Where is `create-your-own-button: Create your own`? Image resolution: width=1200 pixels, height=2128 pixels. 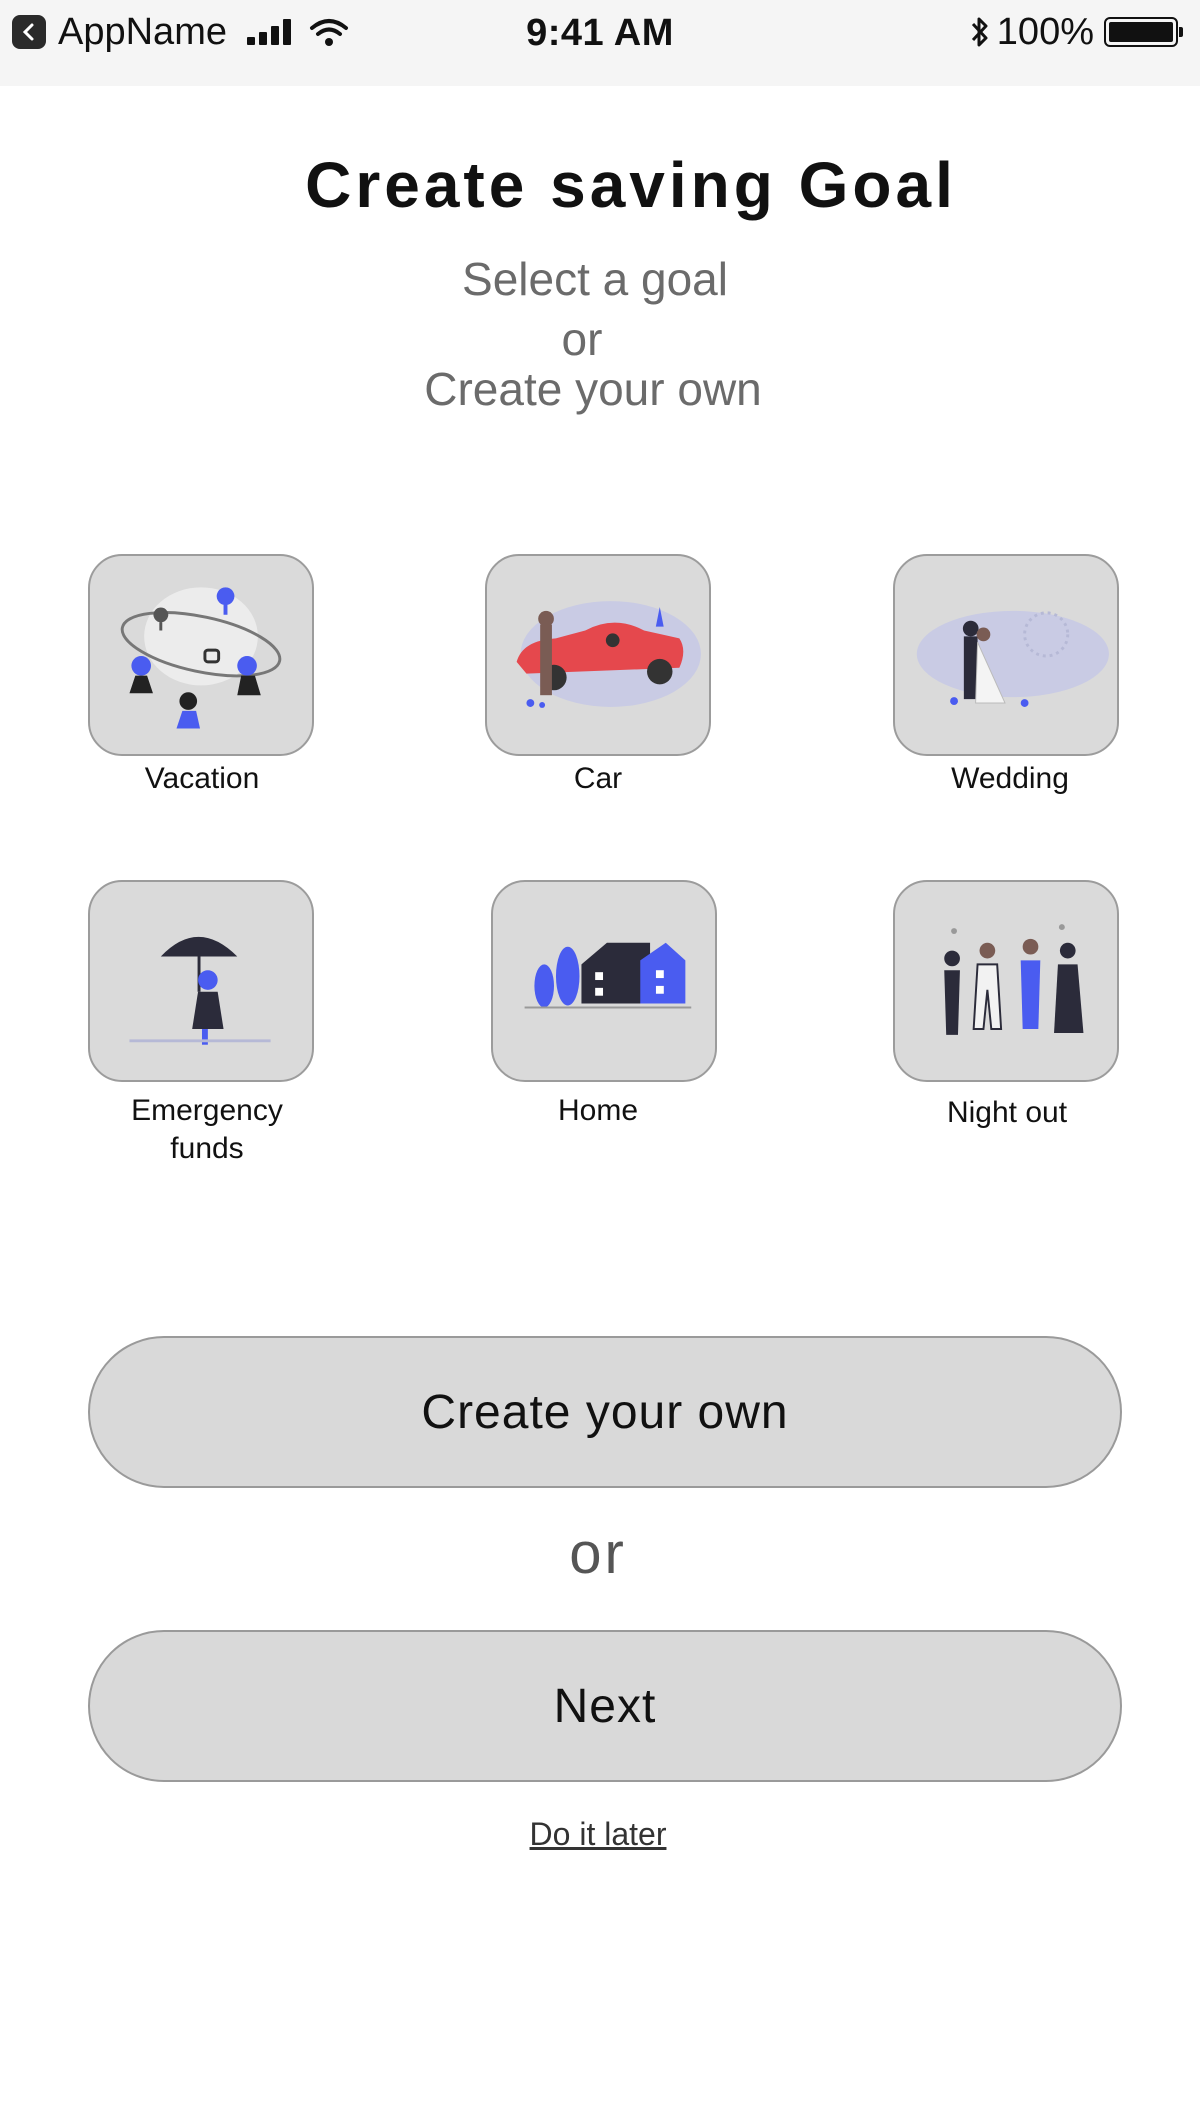 create-your-own-button: Create your own is located at coordinates (605, 1412).